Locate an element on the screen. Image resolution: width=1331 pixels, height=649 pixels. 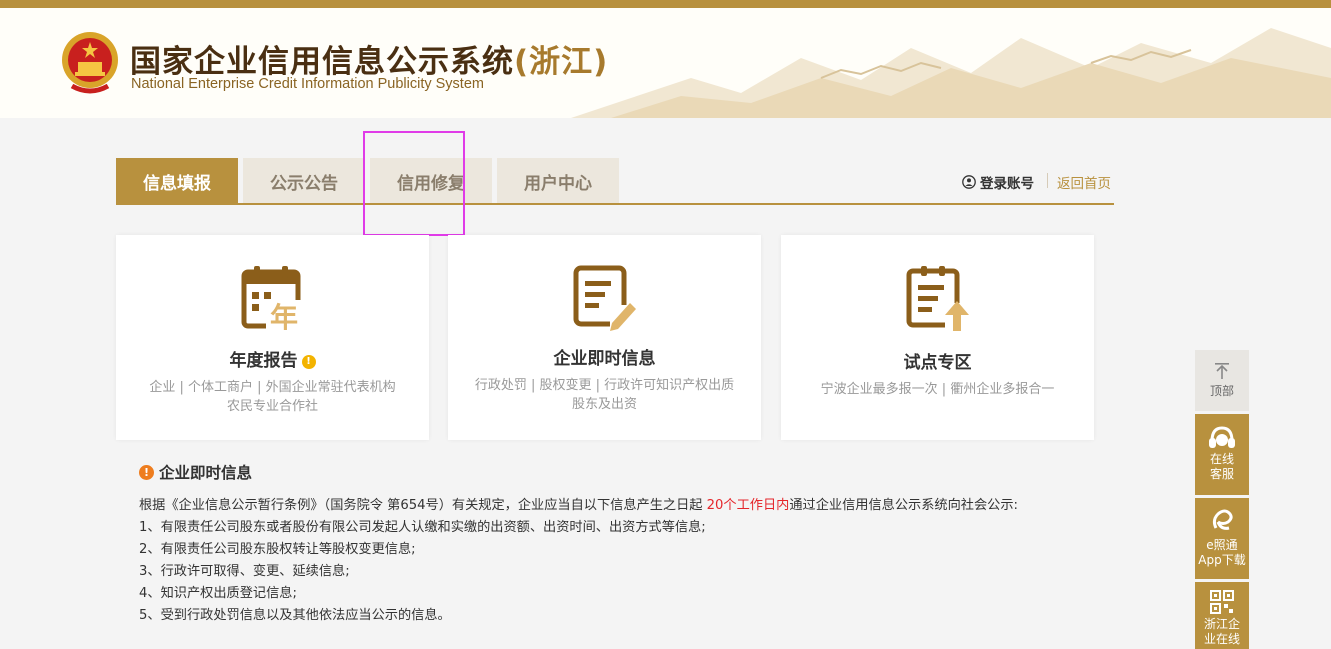
warning-icon: ! is located at coordinates (308, 362).